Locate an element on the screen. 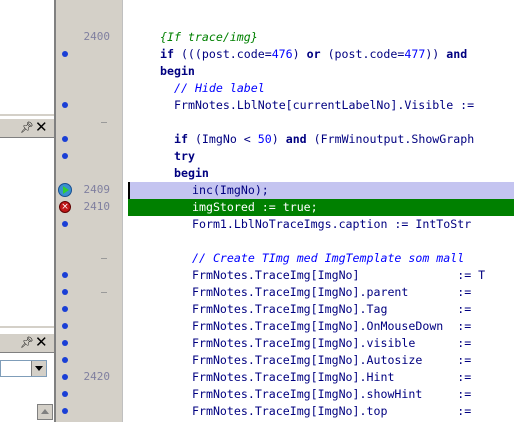  gutter-line: 2400 is located at coordinates (89, 37).